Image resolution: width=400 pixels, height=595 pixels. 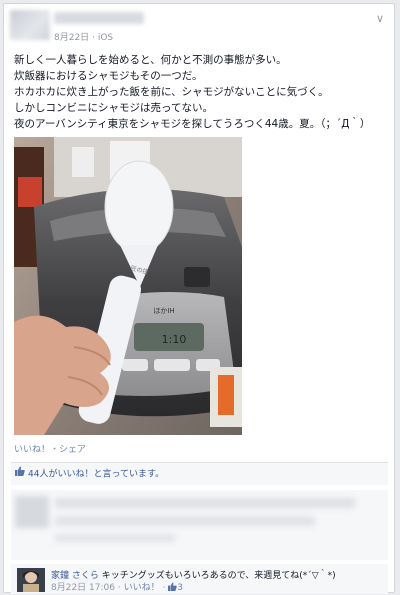 What do you see at coordinates (199, 525) in the screenshot?
I see `blurred-comment` at bounding box center [199, 525].